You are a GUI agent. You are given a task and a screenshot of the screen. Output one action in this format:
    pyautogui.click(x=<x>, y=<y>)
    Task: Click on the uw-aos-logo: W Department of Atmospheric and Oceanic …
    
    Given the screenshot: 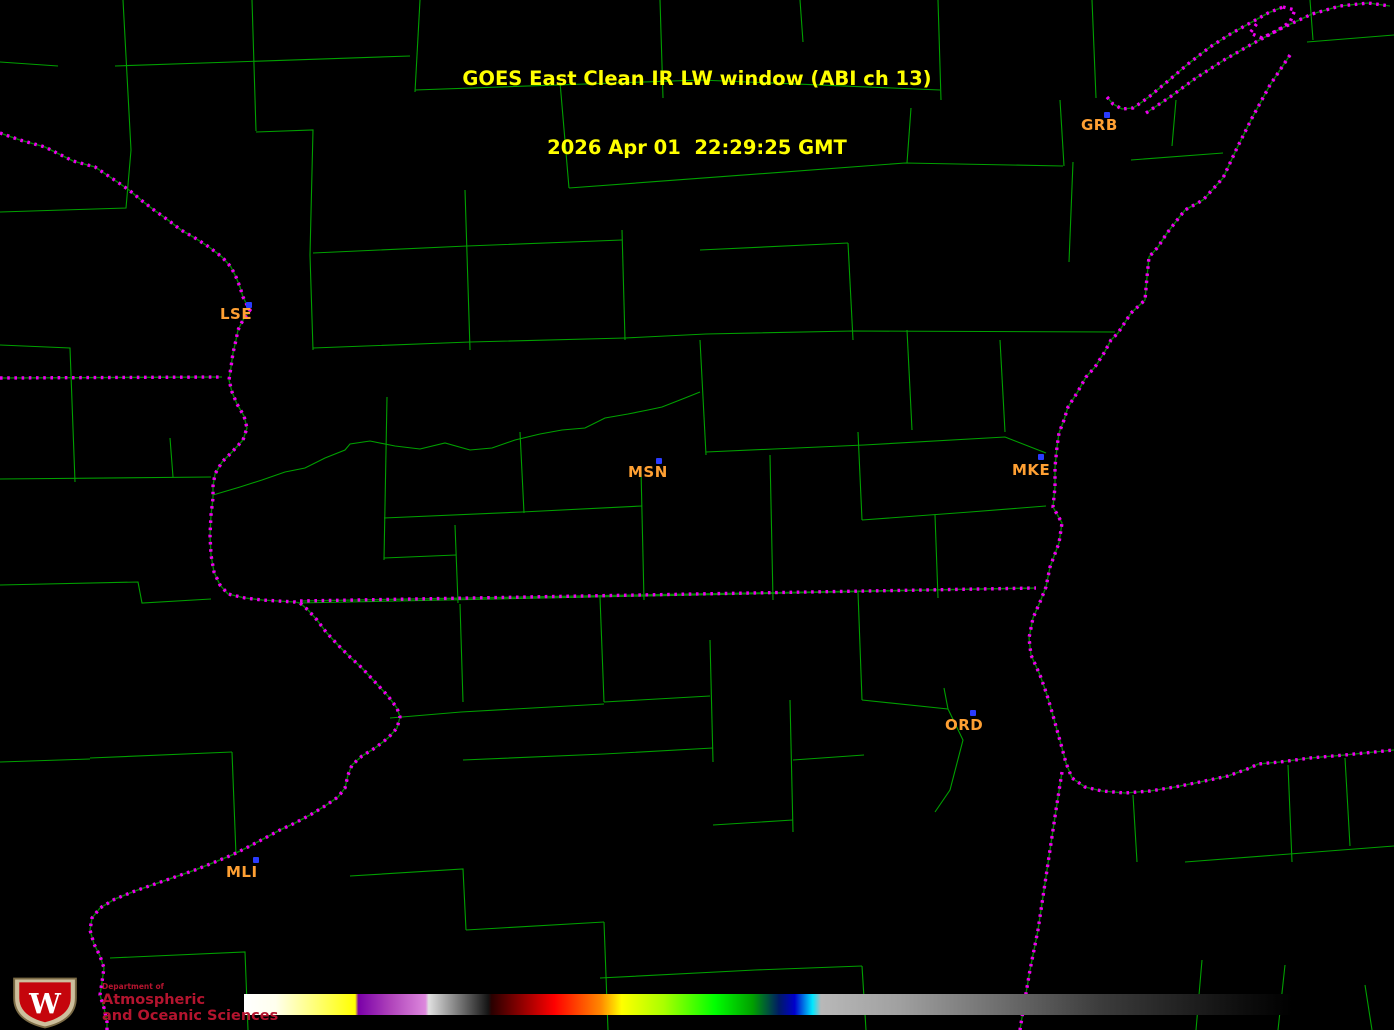 What is the action you would take?
    pyautogui.click(x=142, y=1003)
    